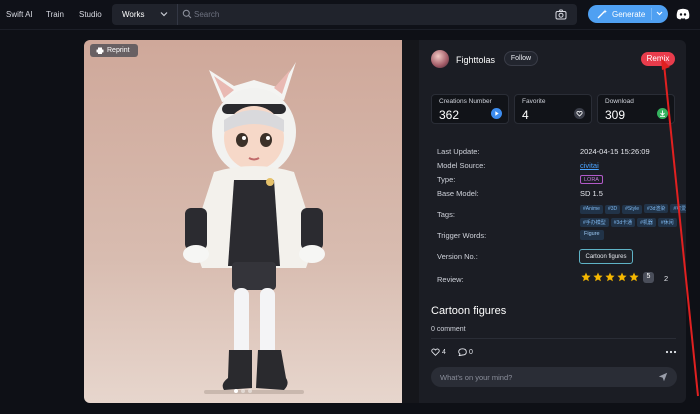 This screenshot has width=700, height=414. What do you see at coordinates (594, 222) in the screenshot?
I see `tag-chip: #手办模型` at bounding box center [594, 222].